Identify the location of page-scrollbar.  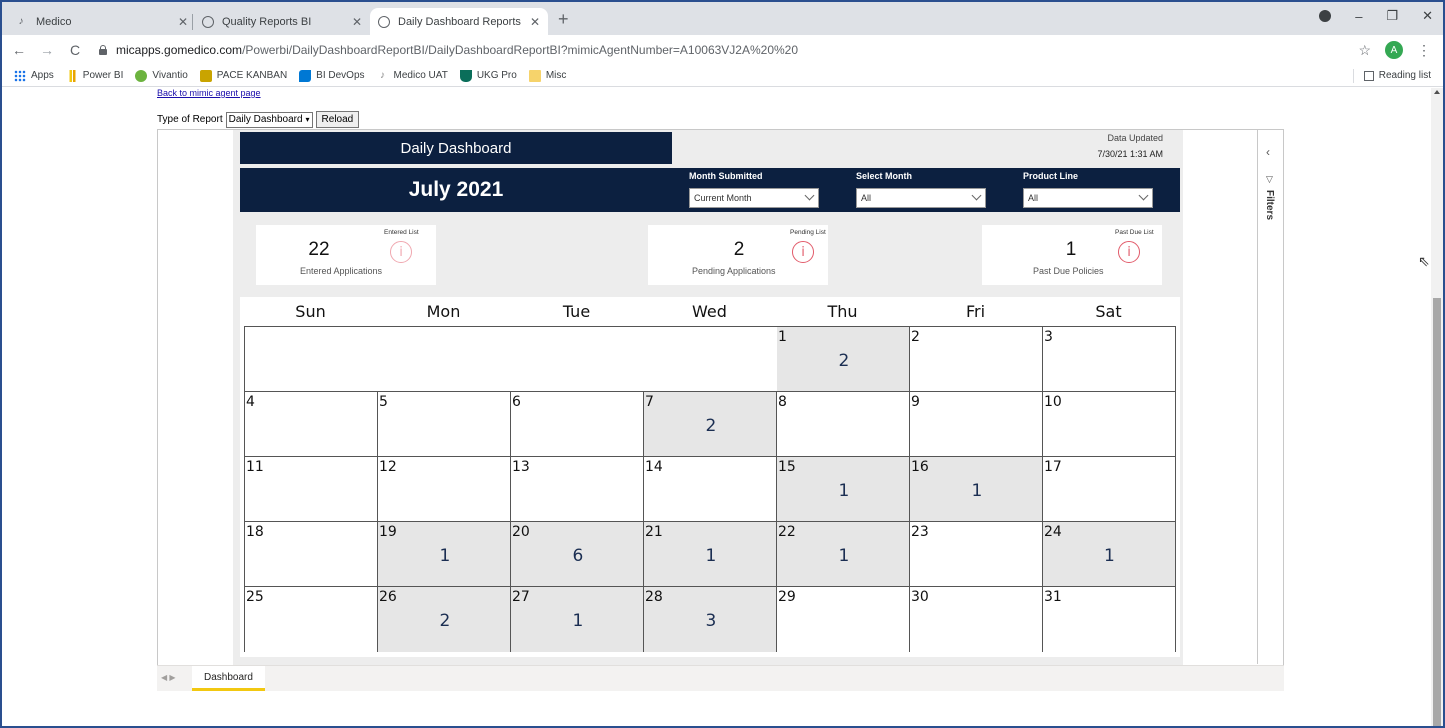
(1437, 407).